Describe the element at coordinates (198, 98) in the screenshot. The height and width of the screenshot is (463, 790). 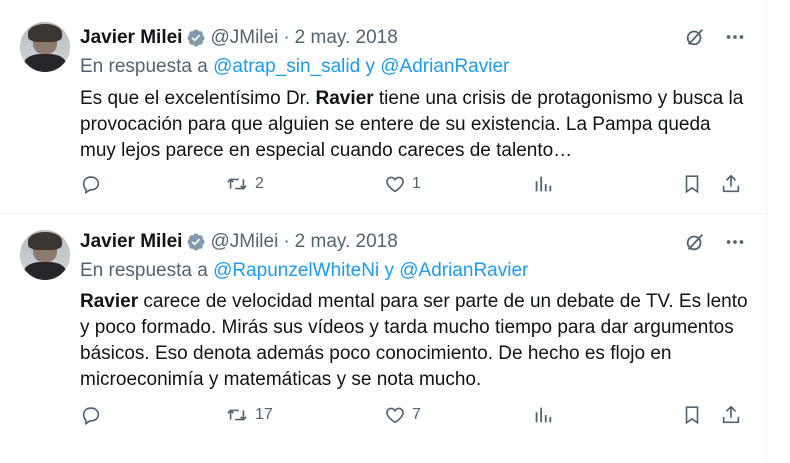
I see `tweet-text-part: Es que el excelentísimo Dr.` at that location.